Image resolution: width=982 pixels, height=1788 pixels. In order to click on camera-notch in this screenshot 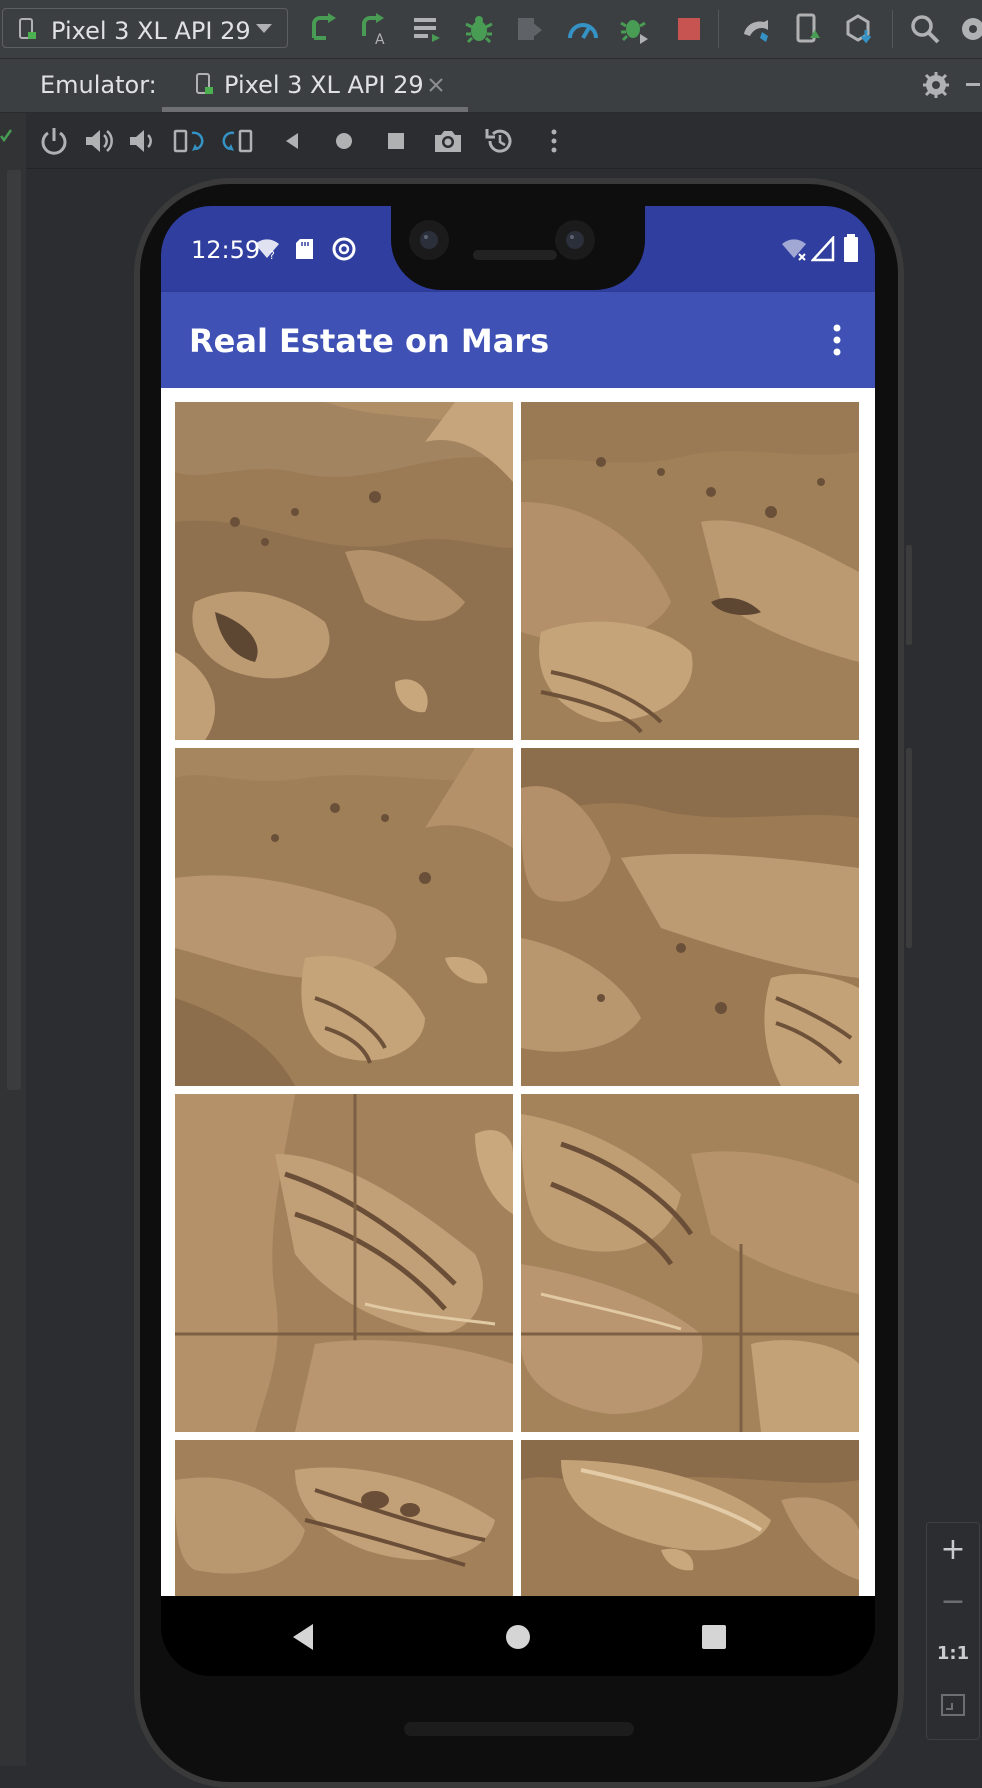, I will do `click(518, 248)`.